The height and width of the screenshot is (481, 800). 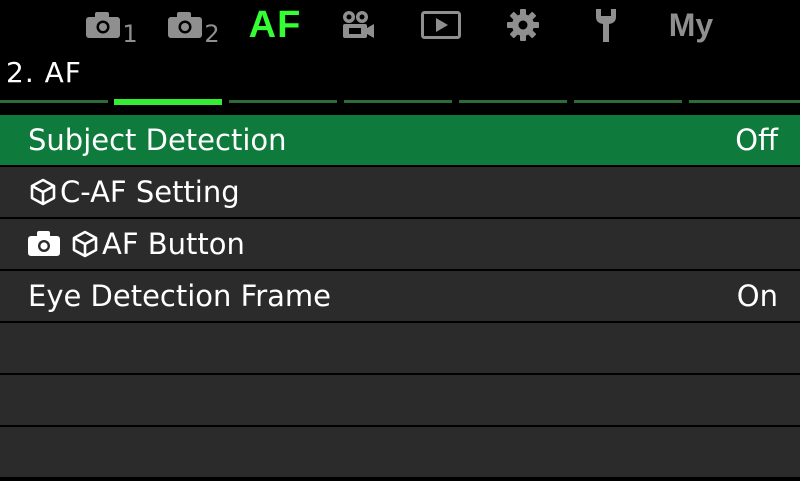 I want to click on menu-item-label: C-AF Setting, so click(x=150, y=192).